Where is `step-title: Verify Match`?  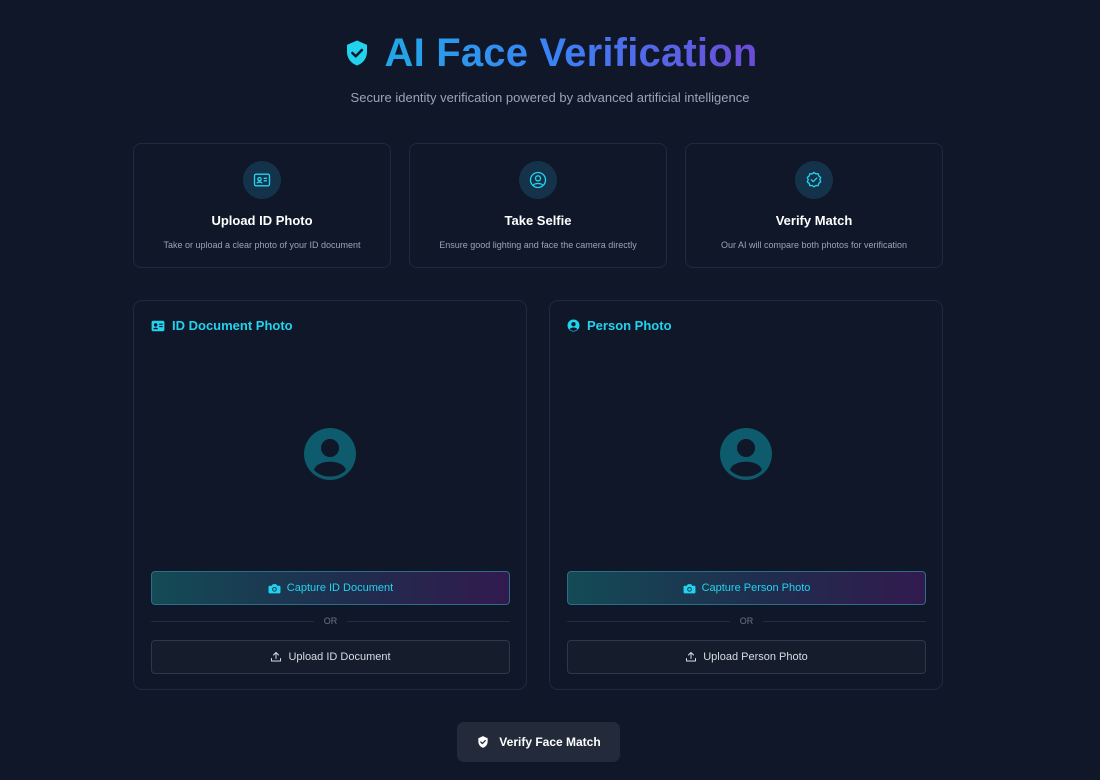 step-title: Verify Match is located at coordinates (814, 220).